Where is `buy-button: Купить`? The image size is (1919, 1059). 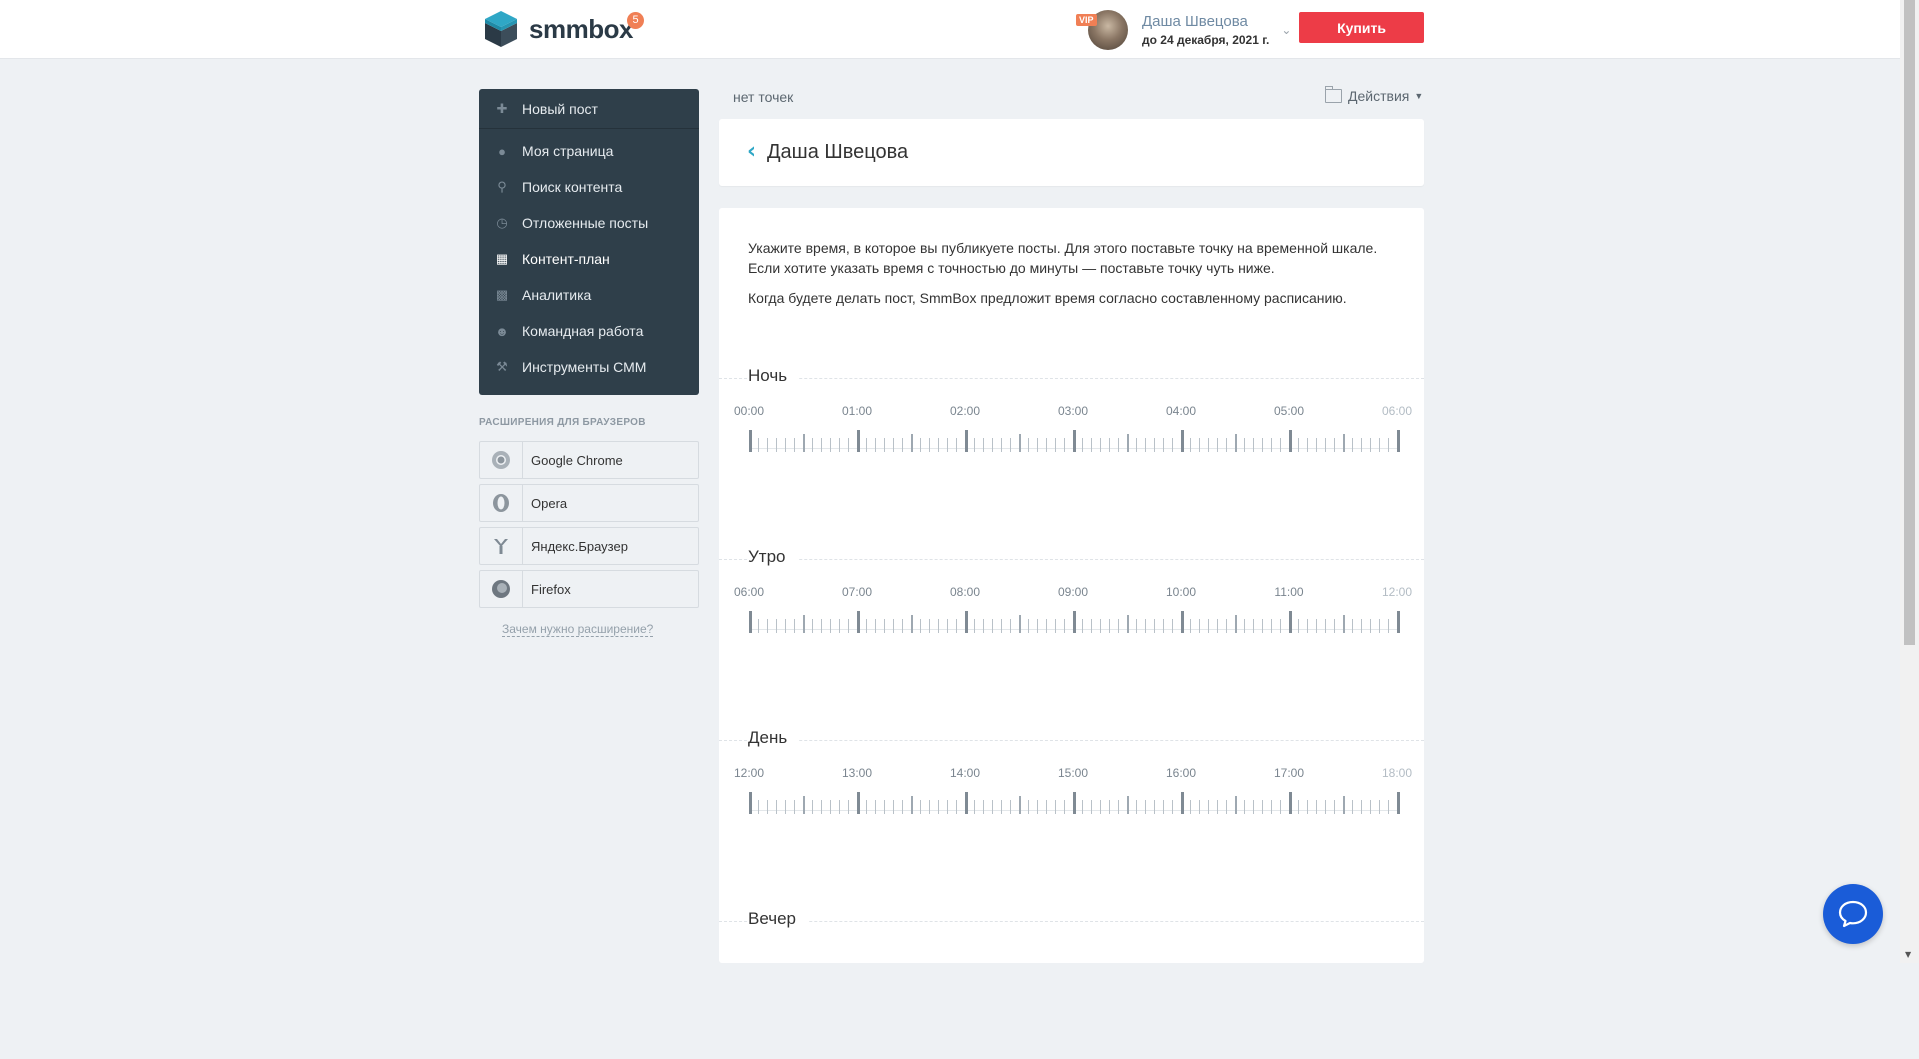
buy-button: Купить is located at coordinates (1361, 27).